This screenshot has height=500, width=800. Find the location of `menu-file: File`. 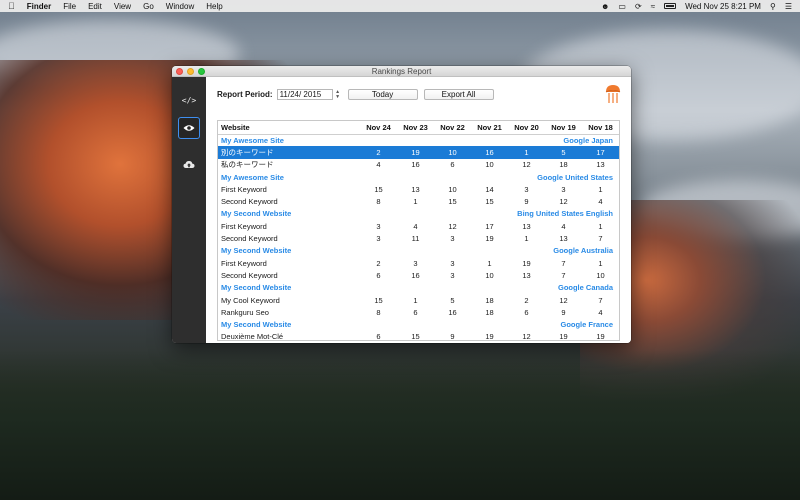

menu-file: File is located at coordinates (69, 6).